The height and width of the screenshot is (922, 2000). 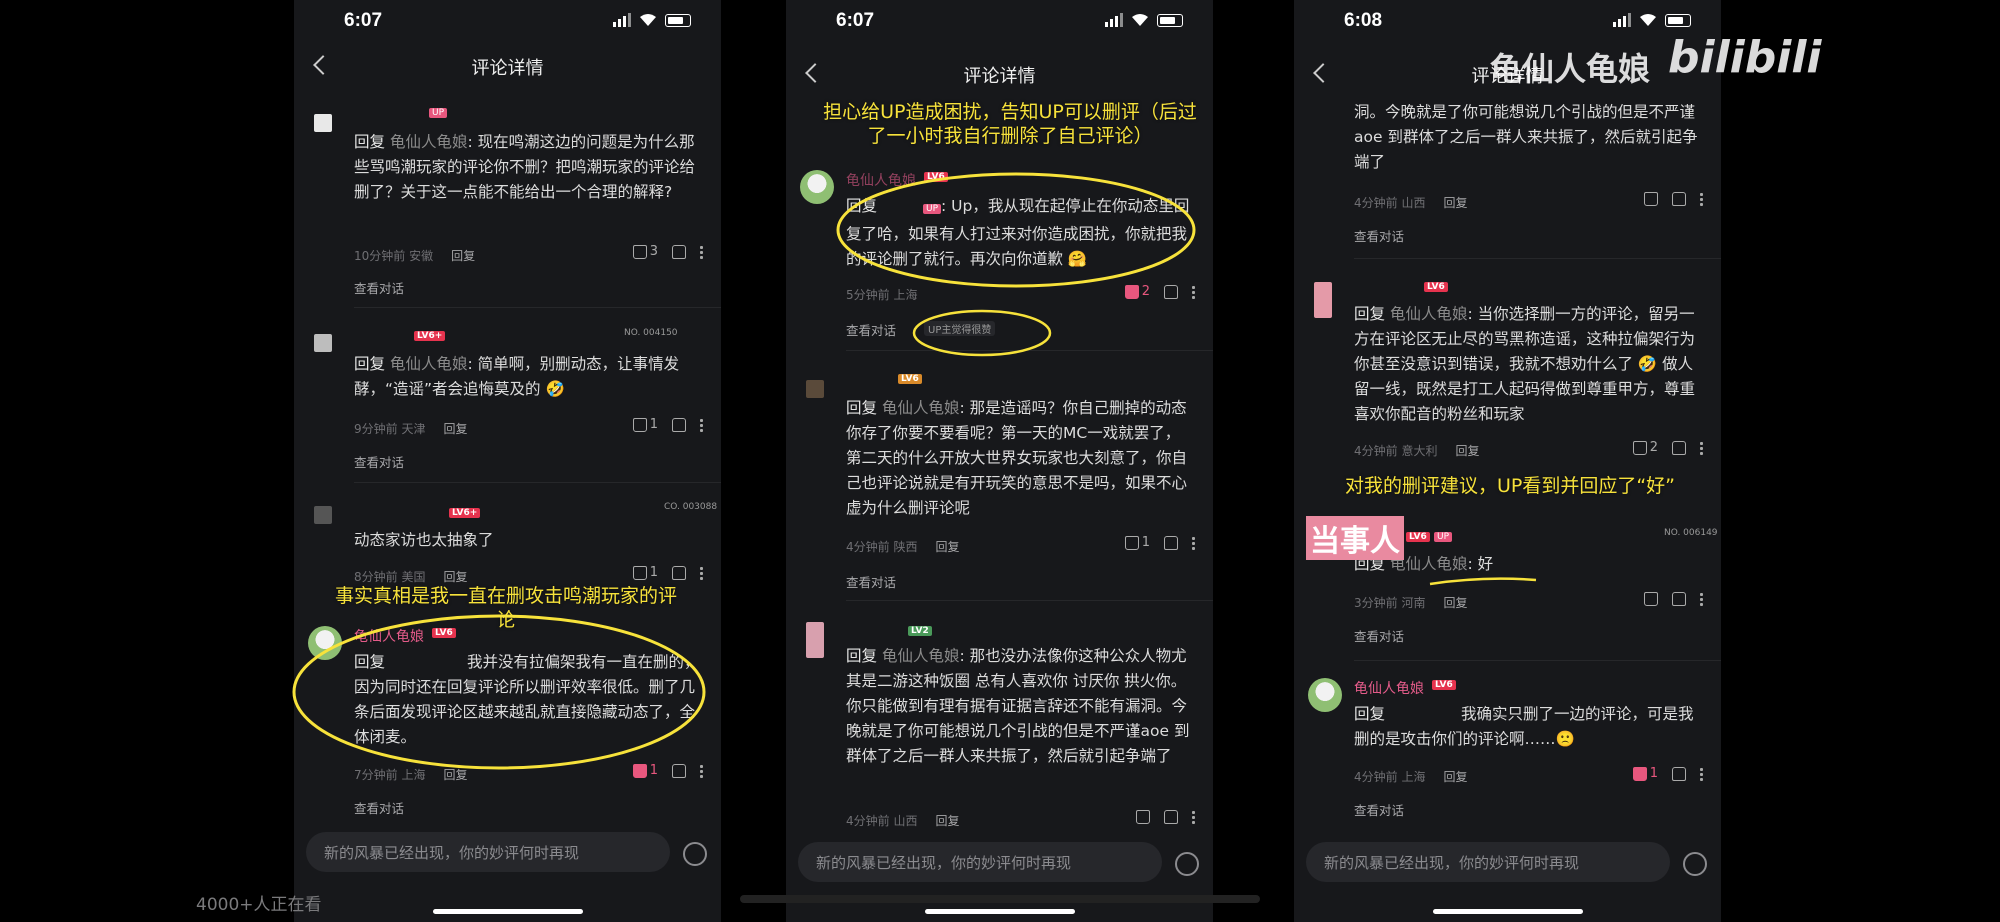 What do you see at coordinates (882, 295) in the screenshot?
I see `comment-meta: 5分钟前 上海` at bounding box center [882, 295].